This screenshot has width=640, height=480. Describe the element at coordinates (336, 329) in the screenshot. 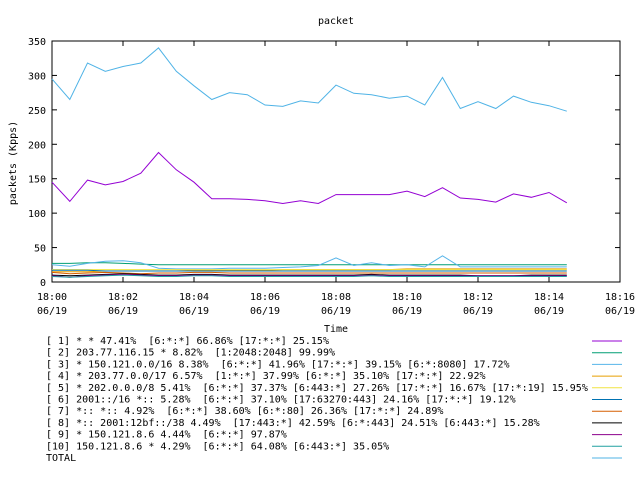

I see `x-axis-label: Time` at that location.